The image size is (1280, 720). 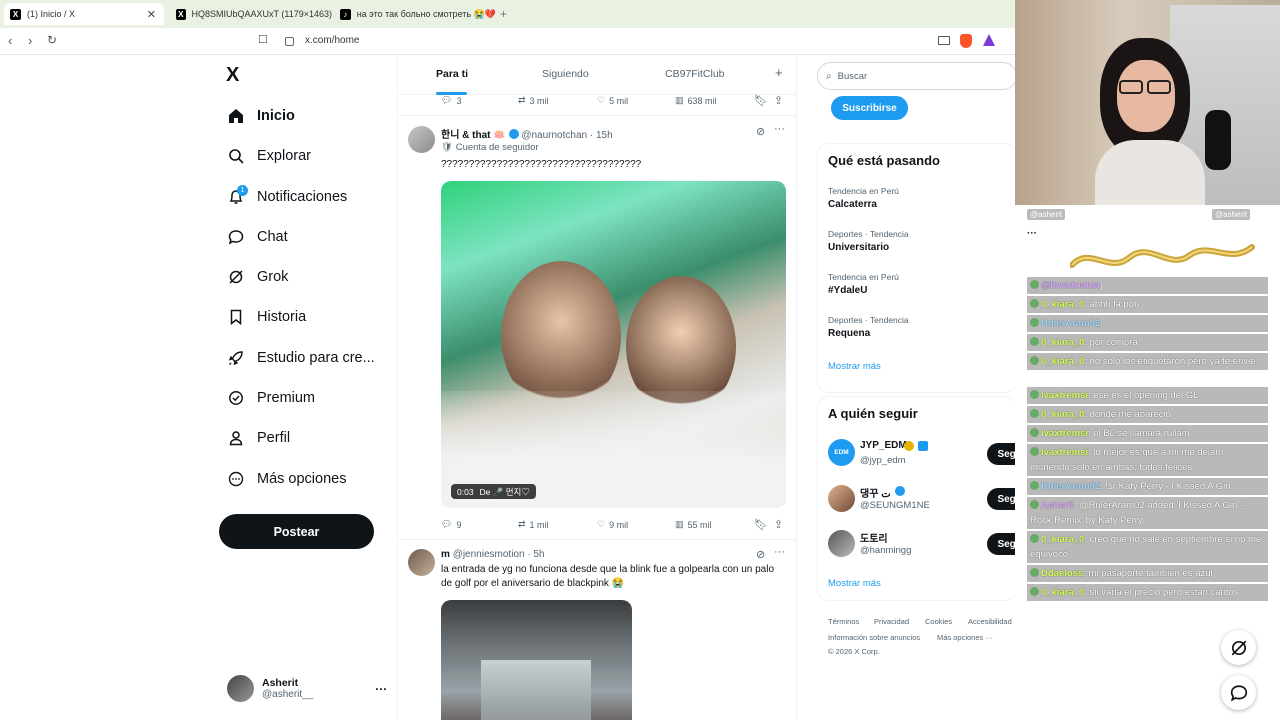 What do you see at coordinates (232, 75) in the screenshot?
I see `x-logo: X` at bounding box center [232, 75].